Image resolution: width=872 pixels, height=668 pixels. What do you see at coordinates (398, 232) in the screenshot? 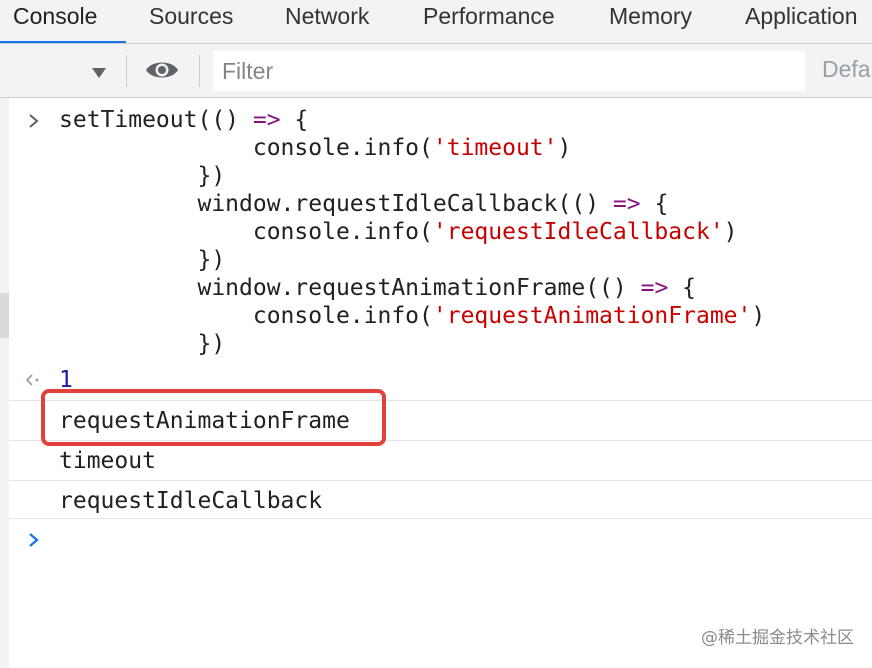
I see `code-line-5: console.info('requestIdleCallback')` at bounding box center [398, 232].